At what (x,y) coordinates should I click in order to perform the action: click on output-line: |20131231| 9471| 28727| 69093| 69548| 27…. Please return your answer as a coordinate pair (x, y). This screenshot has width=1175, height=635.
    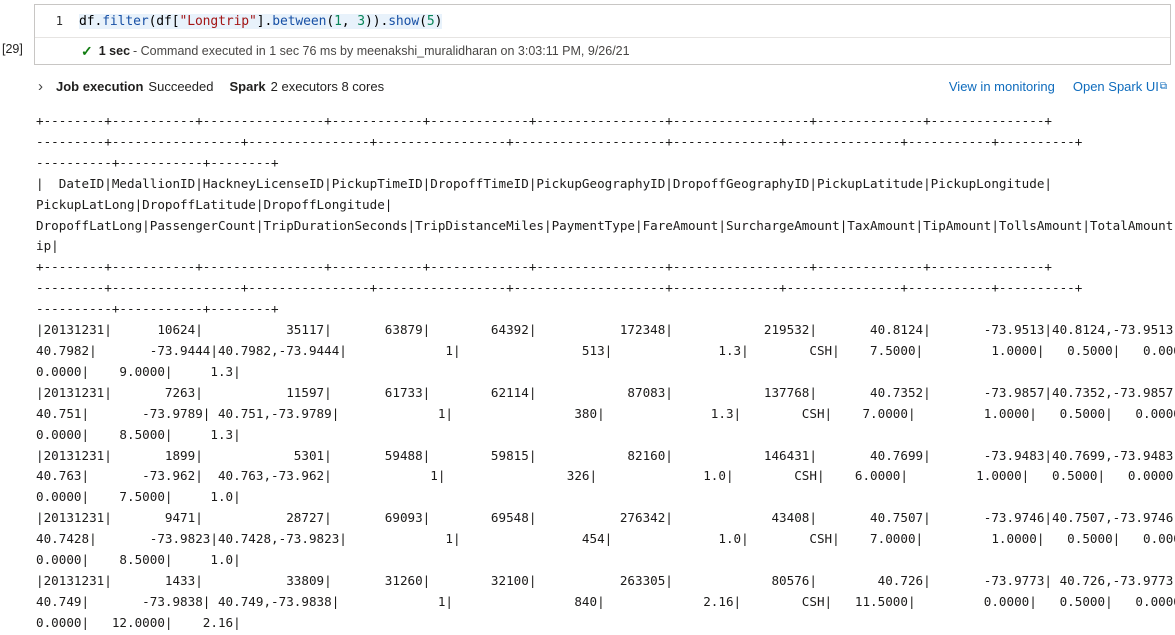
    Looking at the image, I should click on (605, 518).